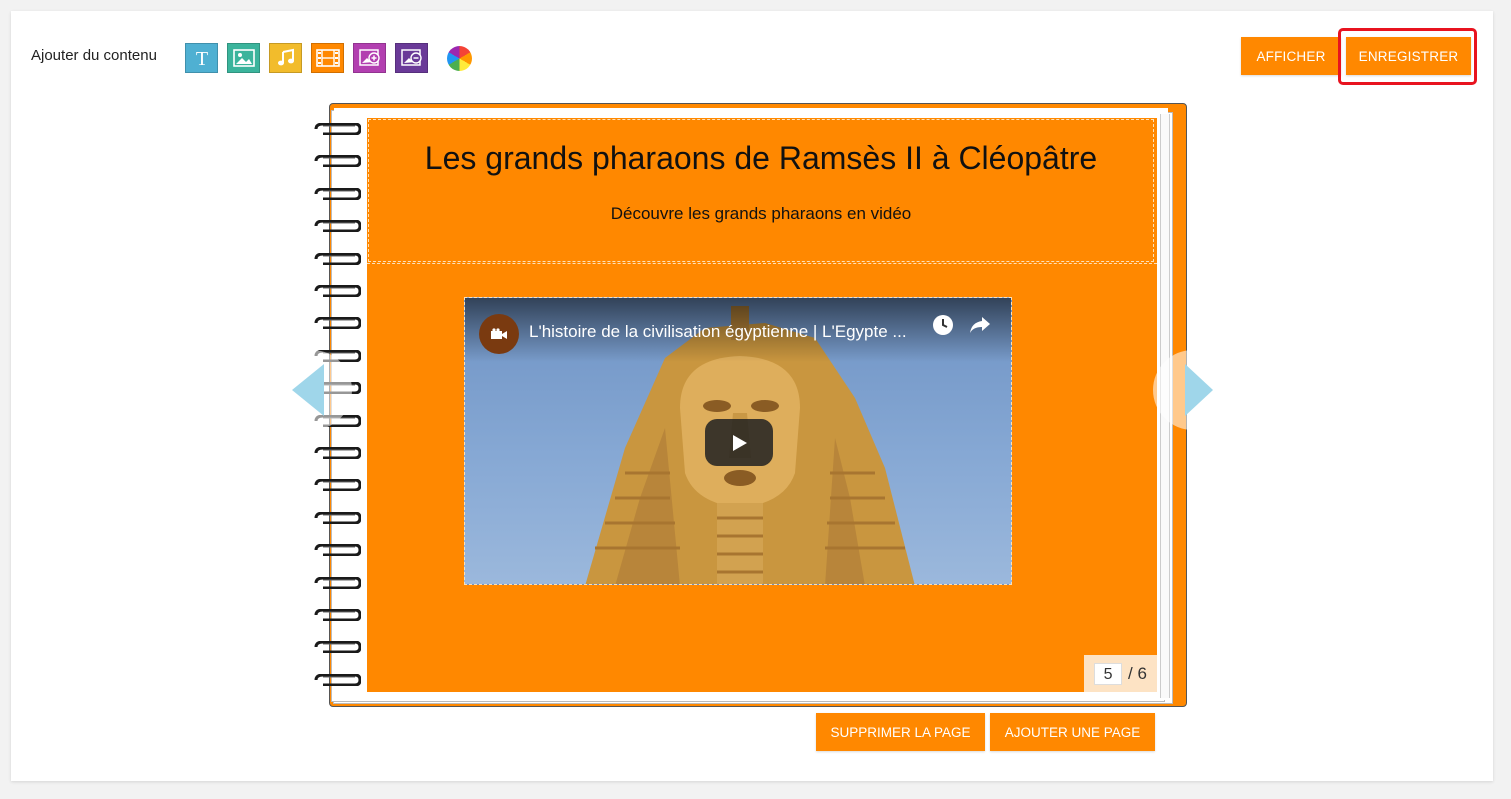 The image size is (1511, 799). Describe the element at coordinates (1108, 673) in the screenshot. I see `page-number-input: 5` at that location.